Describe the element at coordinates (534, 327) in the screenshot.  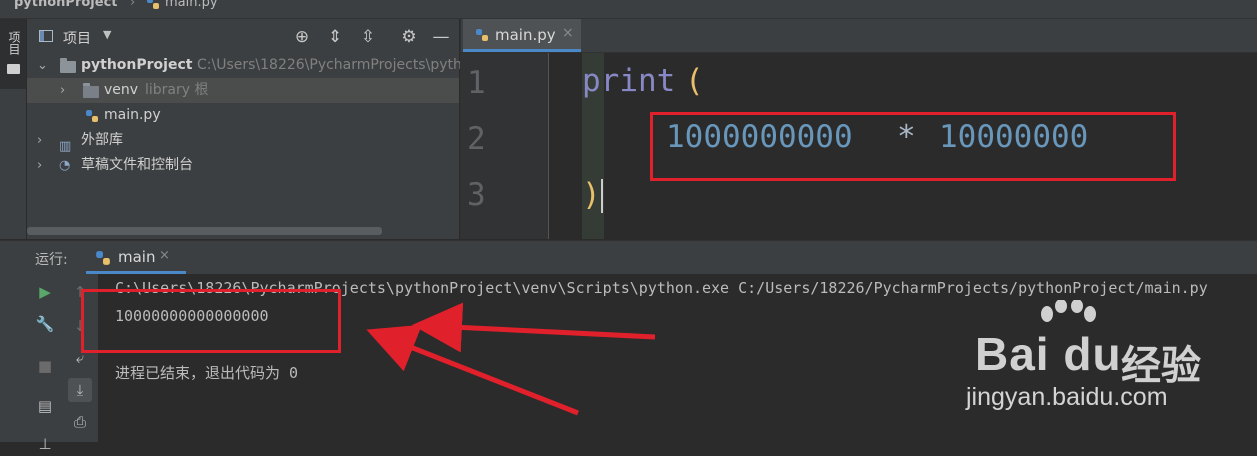
I see `arrow-upper` at that location.